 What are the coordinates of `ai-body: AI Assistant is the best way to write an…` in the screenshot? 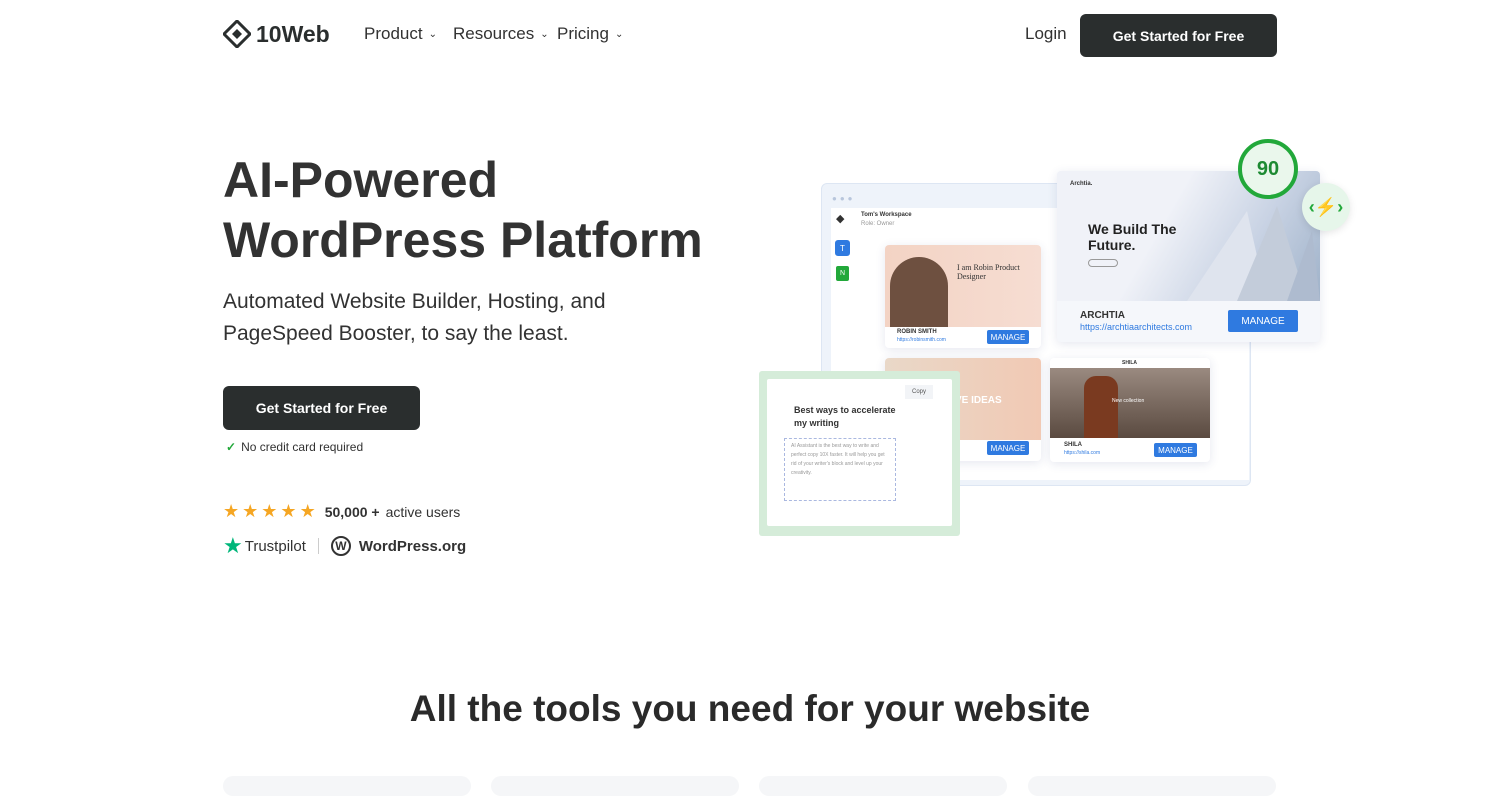 It's located at (840, 469).